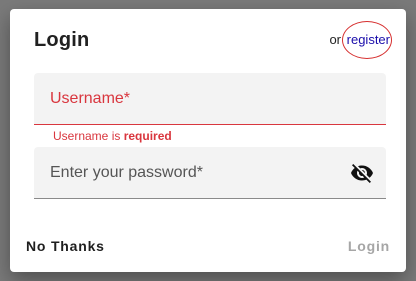  I want to click on username-error: Username is required, so click(112, 136).